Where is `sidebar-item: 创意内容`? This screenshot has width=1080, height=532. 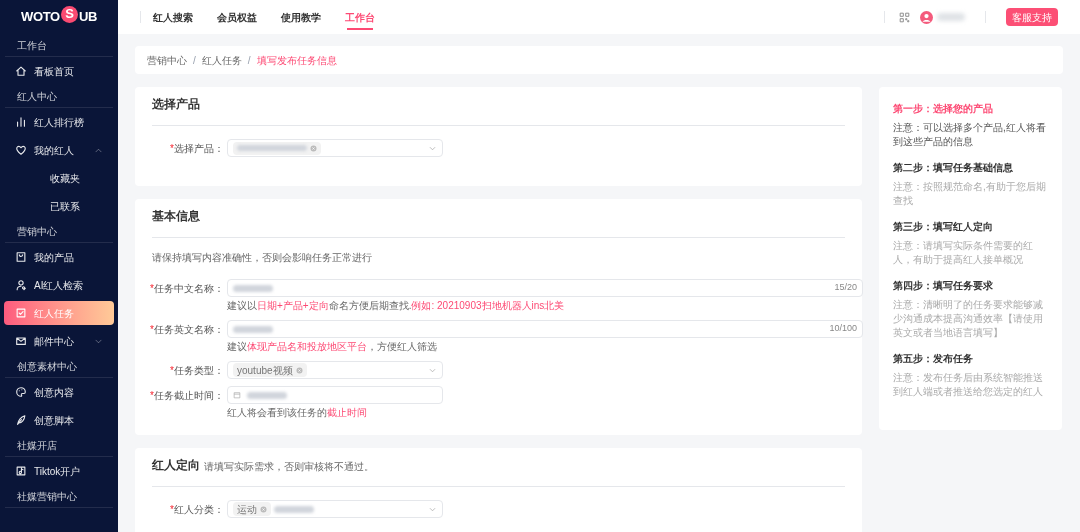
sidebar-item: 创意内容 is located at coordinates (59, 392).